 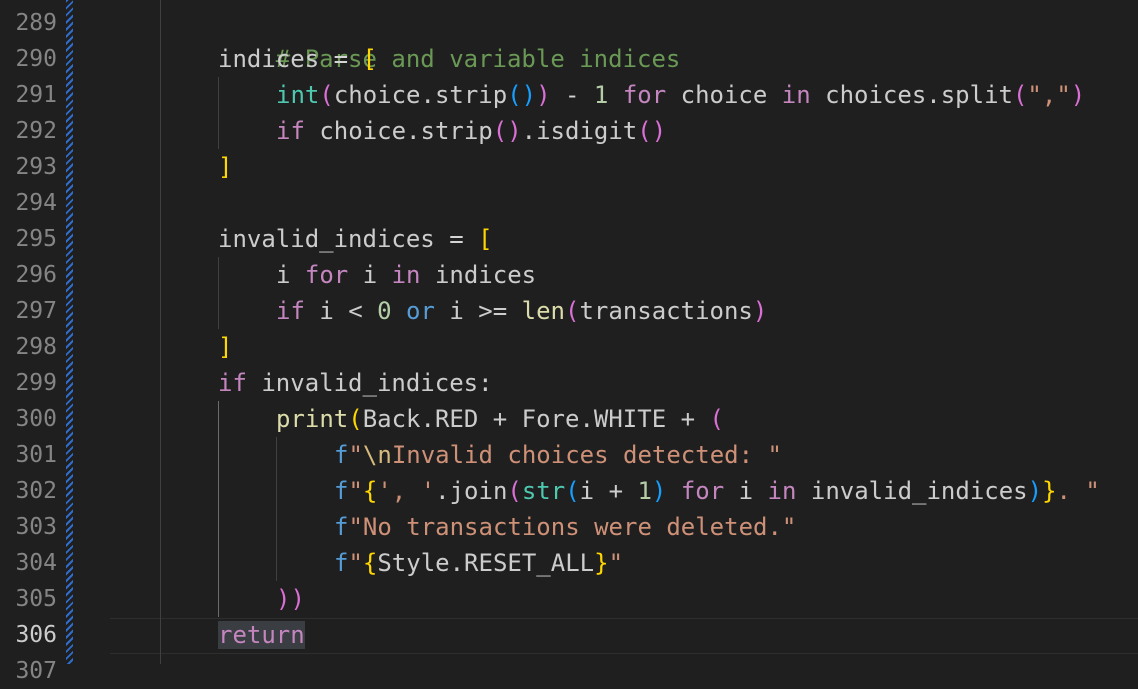 What do you see at coordinates (36, 59) in the screenshot?
I see `line-number: 290` at bounding box center [36, 59].